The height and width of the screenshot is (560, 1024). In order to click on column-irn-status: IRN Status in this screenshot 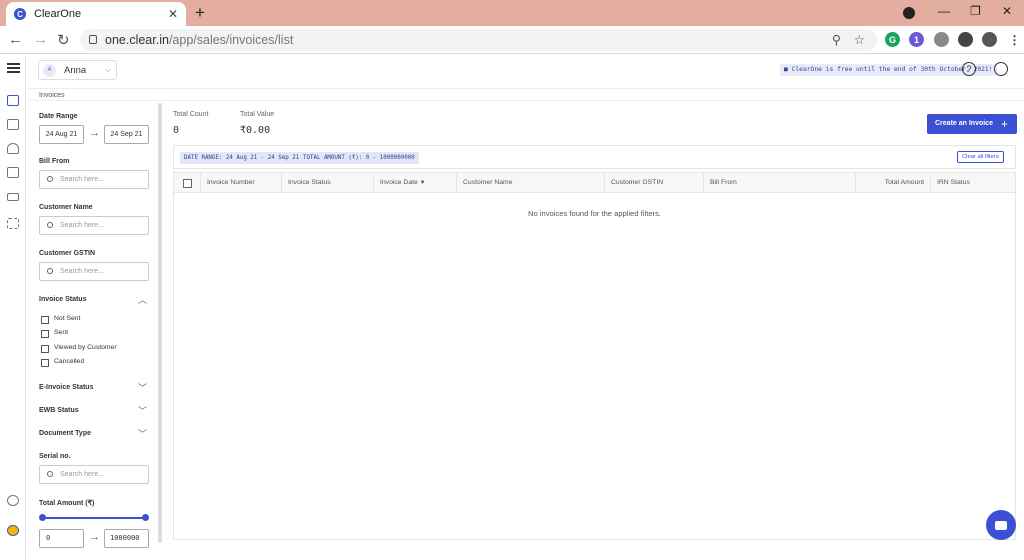, I will do `click(972, 183)`.